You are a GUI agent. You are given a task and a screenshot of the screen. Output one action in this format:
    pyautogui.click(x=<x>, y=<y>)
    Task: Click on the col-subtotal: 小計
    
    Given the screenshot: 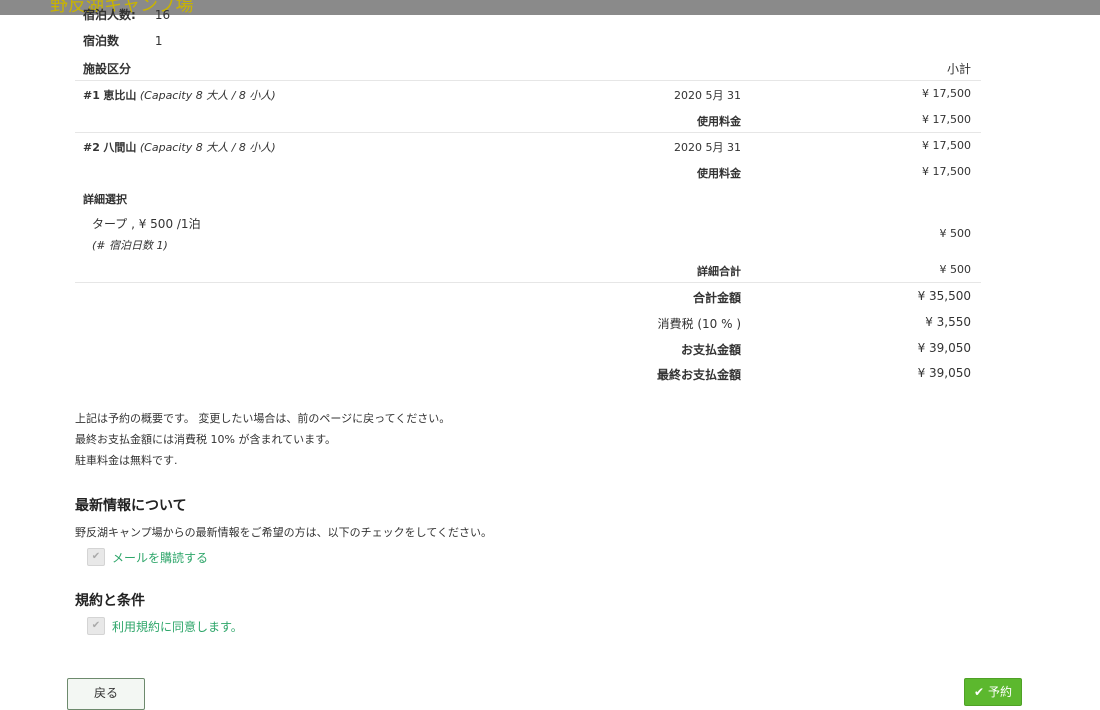 What is the action you would take?
    pyautogui.click(x=958, y=69)
    